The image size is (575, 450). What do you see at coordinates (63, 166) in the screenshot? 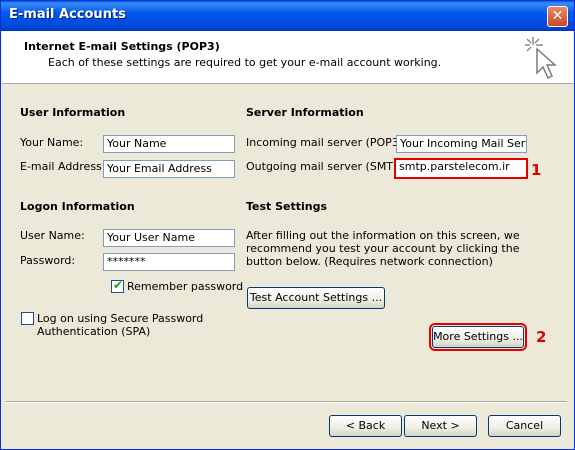
I see `email-address-label: E-mail Address:` at bounding box center [63, 166].